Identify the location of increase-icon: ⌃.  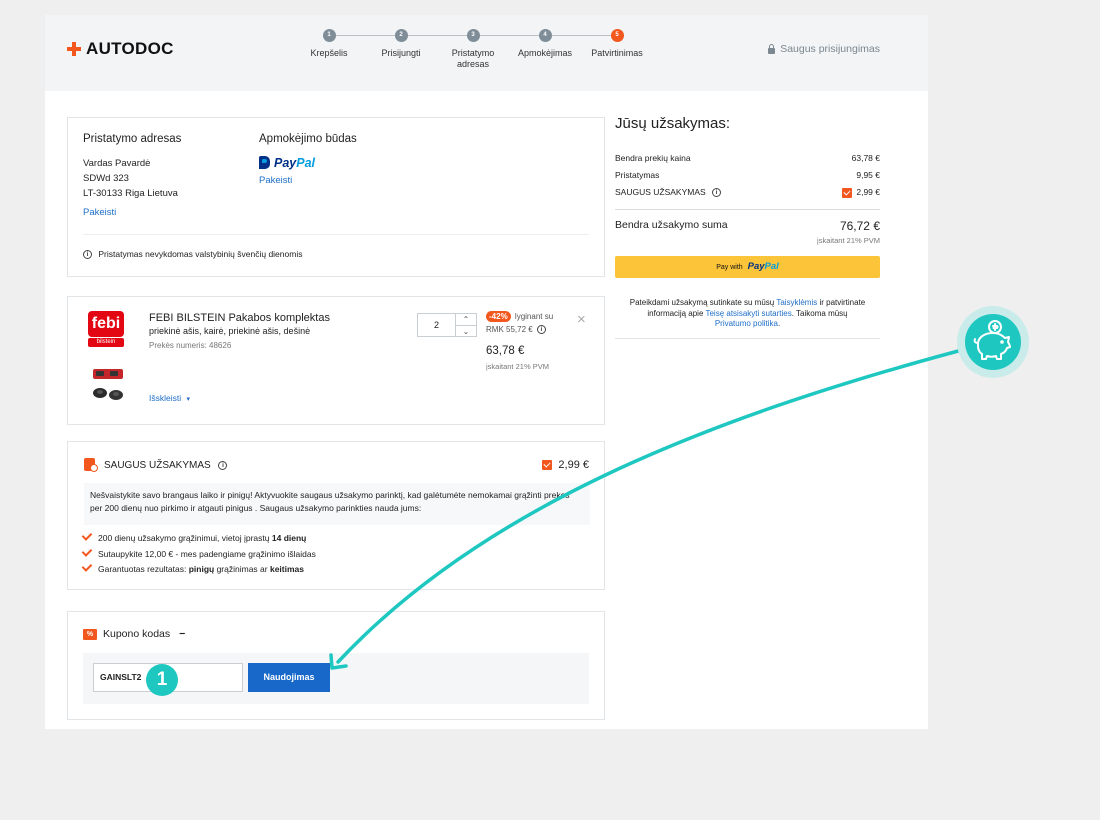
(466, 320).